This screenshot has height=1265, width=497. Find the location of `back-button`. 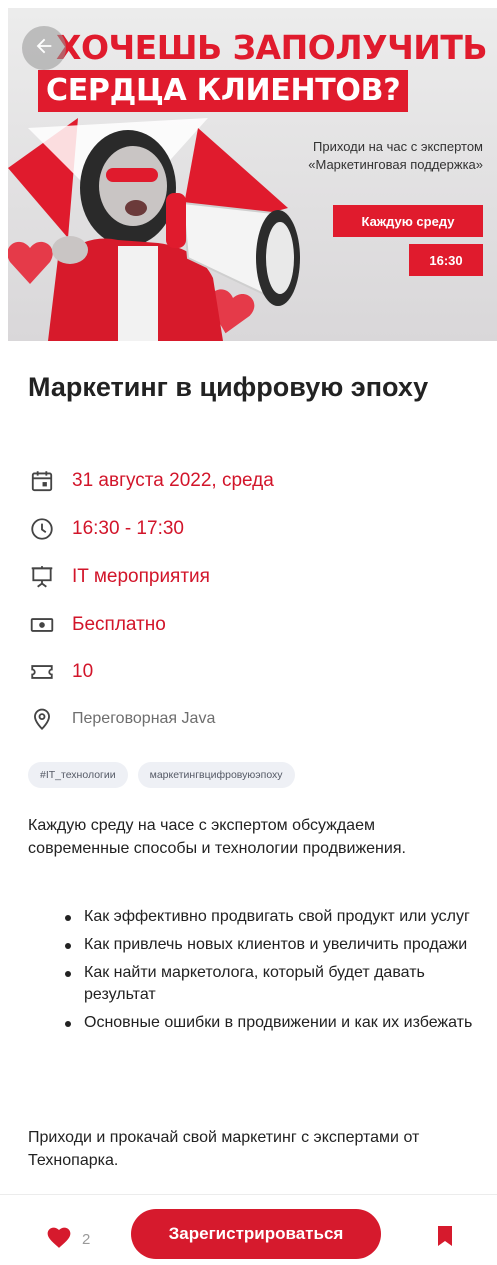

back-button is located at coordinates (44, 48).